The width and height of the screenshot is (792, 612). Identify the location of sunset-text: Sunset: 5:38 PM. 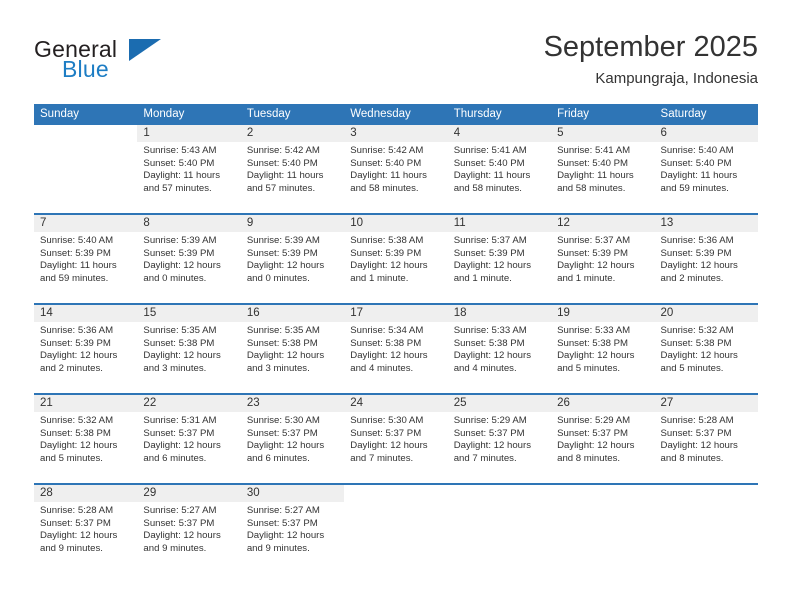
(179, 343).